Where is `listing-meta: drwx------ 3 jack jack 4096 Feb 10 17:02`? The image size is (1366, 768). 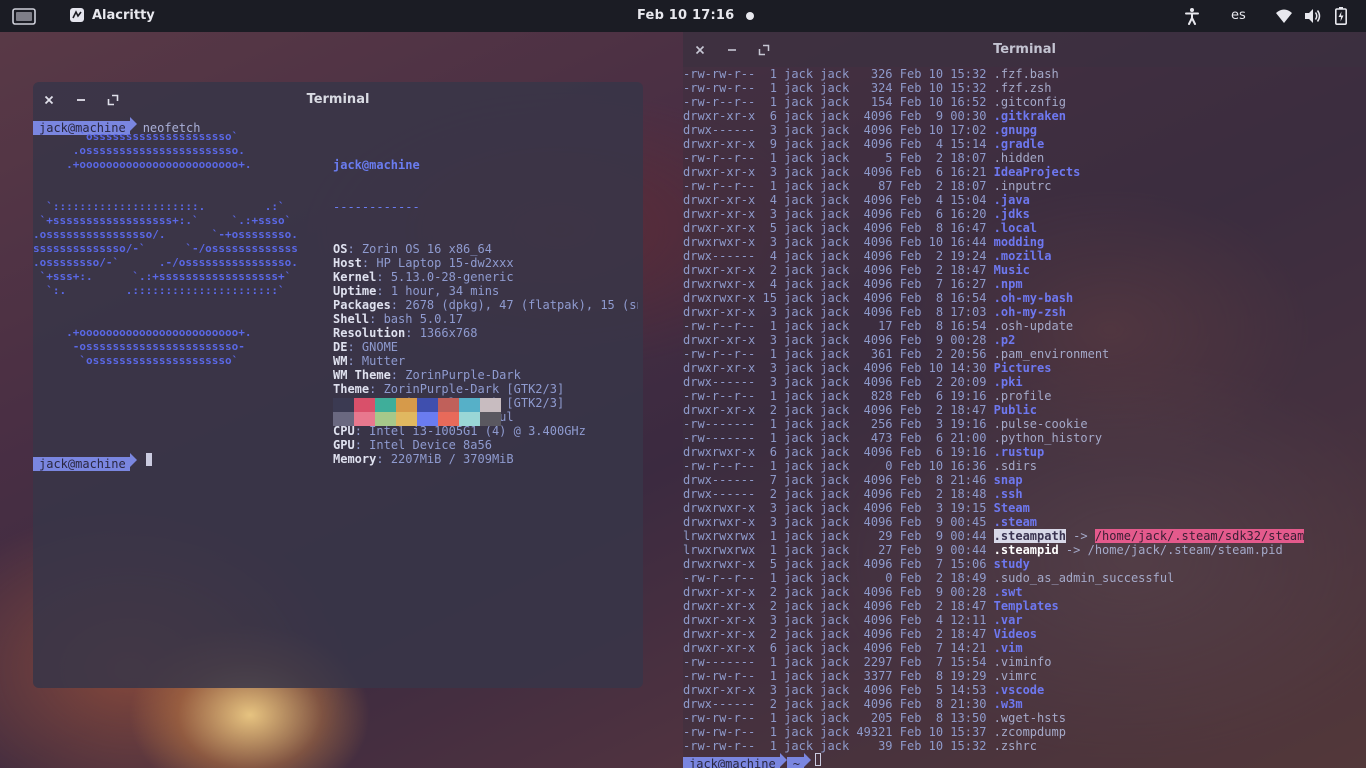
listing-meta: drwx------ 3 jack jack 4096 Feb 10 17:02 is located at coordinates (838, 130).